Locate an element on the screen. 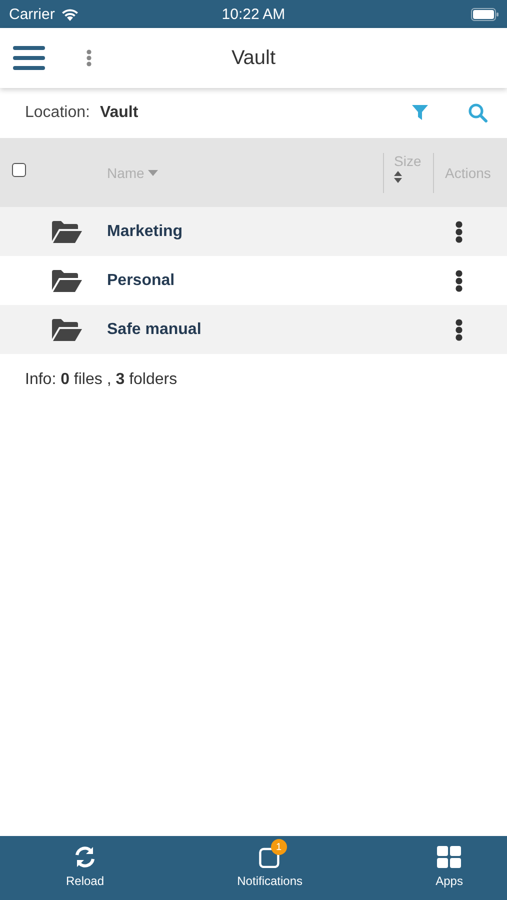  tab-bar-item: Reload is located at coordinates (85, 863).